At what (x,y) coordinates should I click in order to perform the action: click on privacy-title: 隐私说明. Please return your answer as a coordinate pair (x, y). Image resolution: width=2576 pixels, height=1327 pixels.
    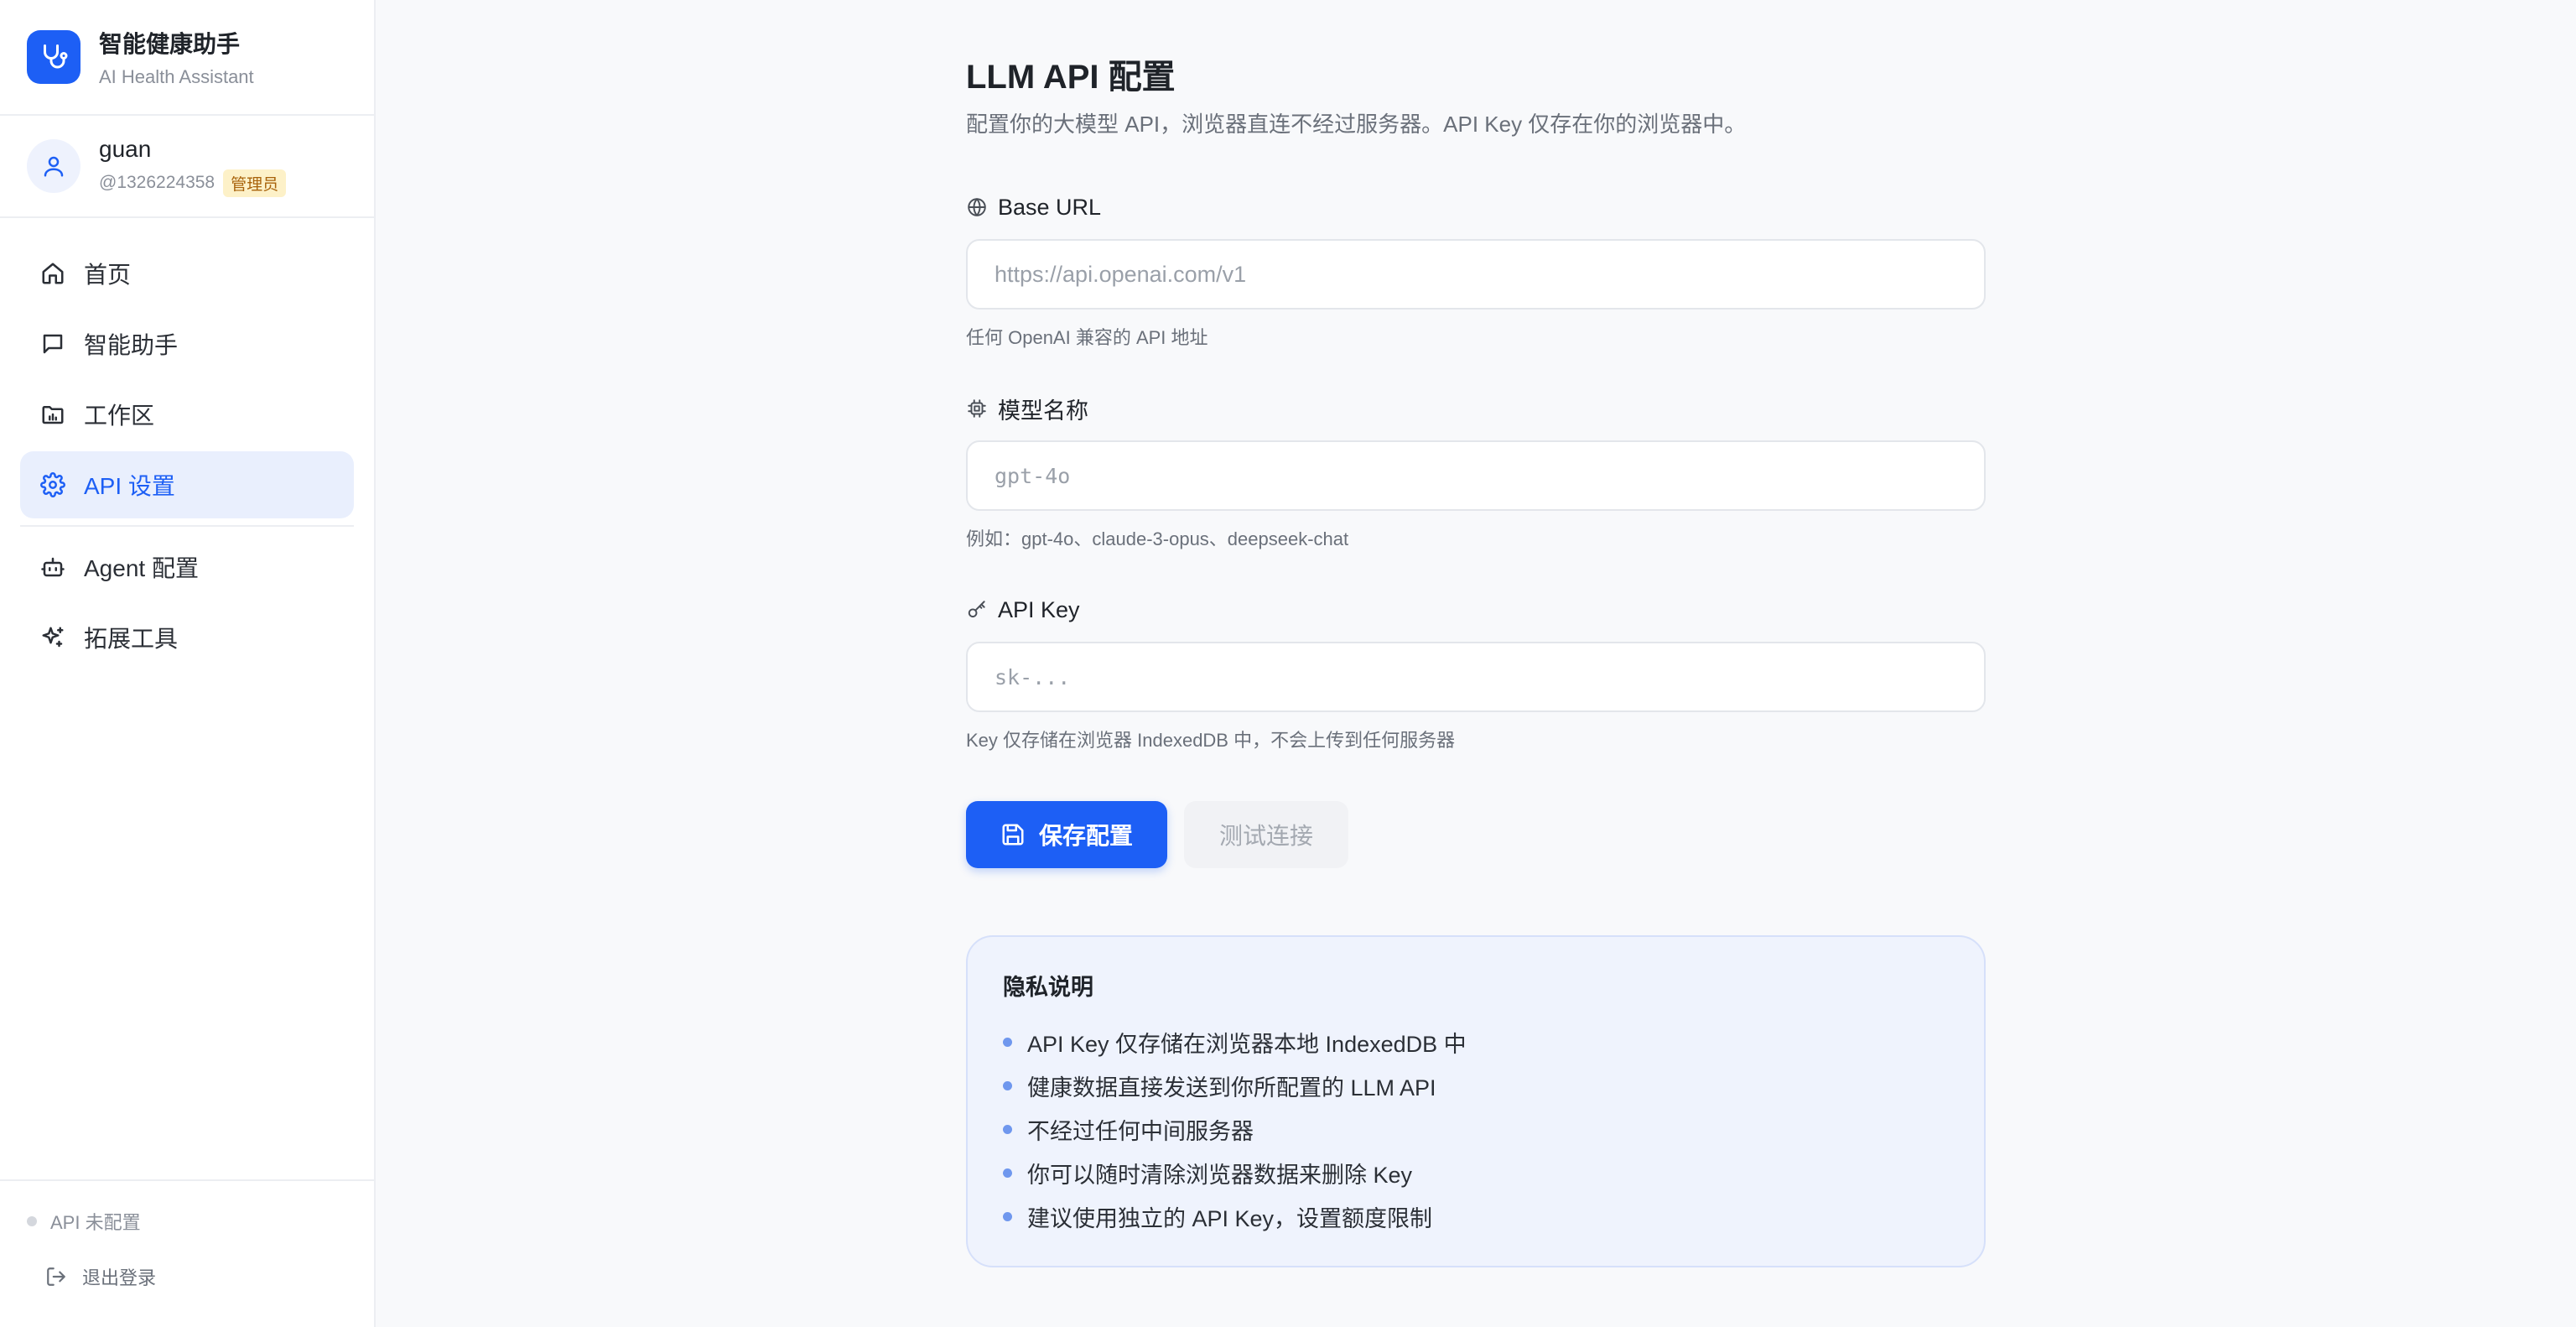
    Looking at the image, I should click on (1048, 987).